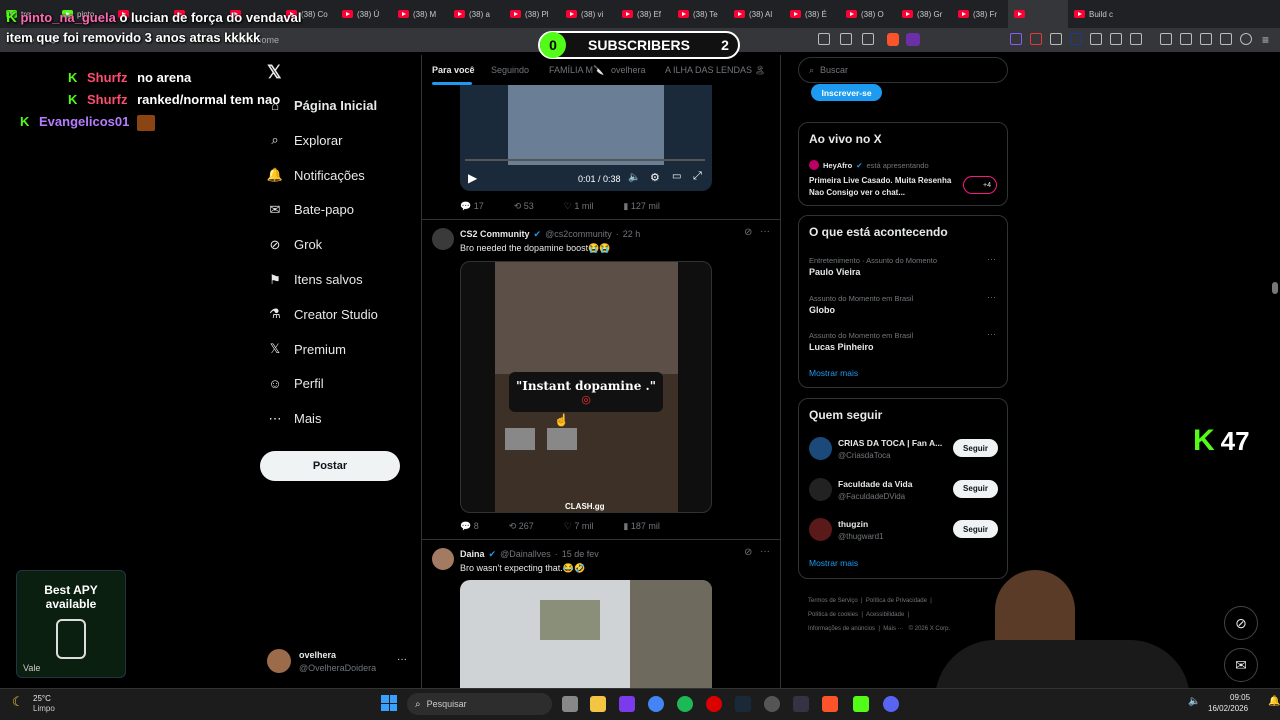 Image resolution: width=1280 pixels, height=720 pixels. Describe the element at coordinates (274, 72) in the screenshot. I see `x-logo-icon: 𝕏` at that location.